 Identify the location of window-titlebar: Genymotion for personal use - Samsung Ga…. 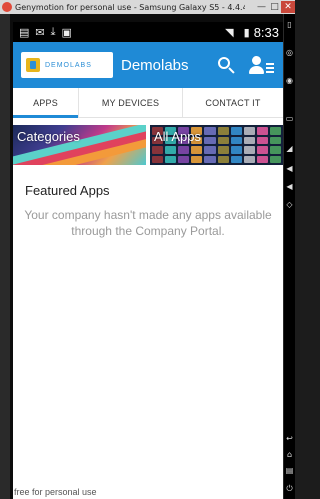
(147, 7).